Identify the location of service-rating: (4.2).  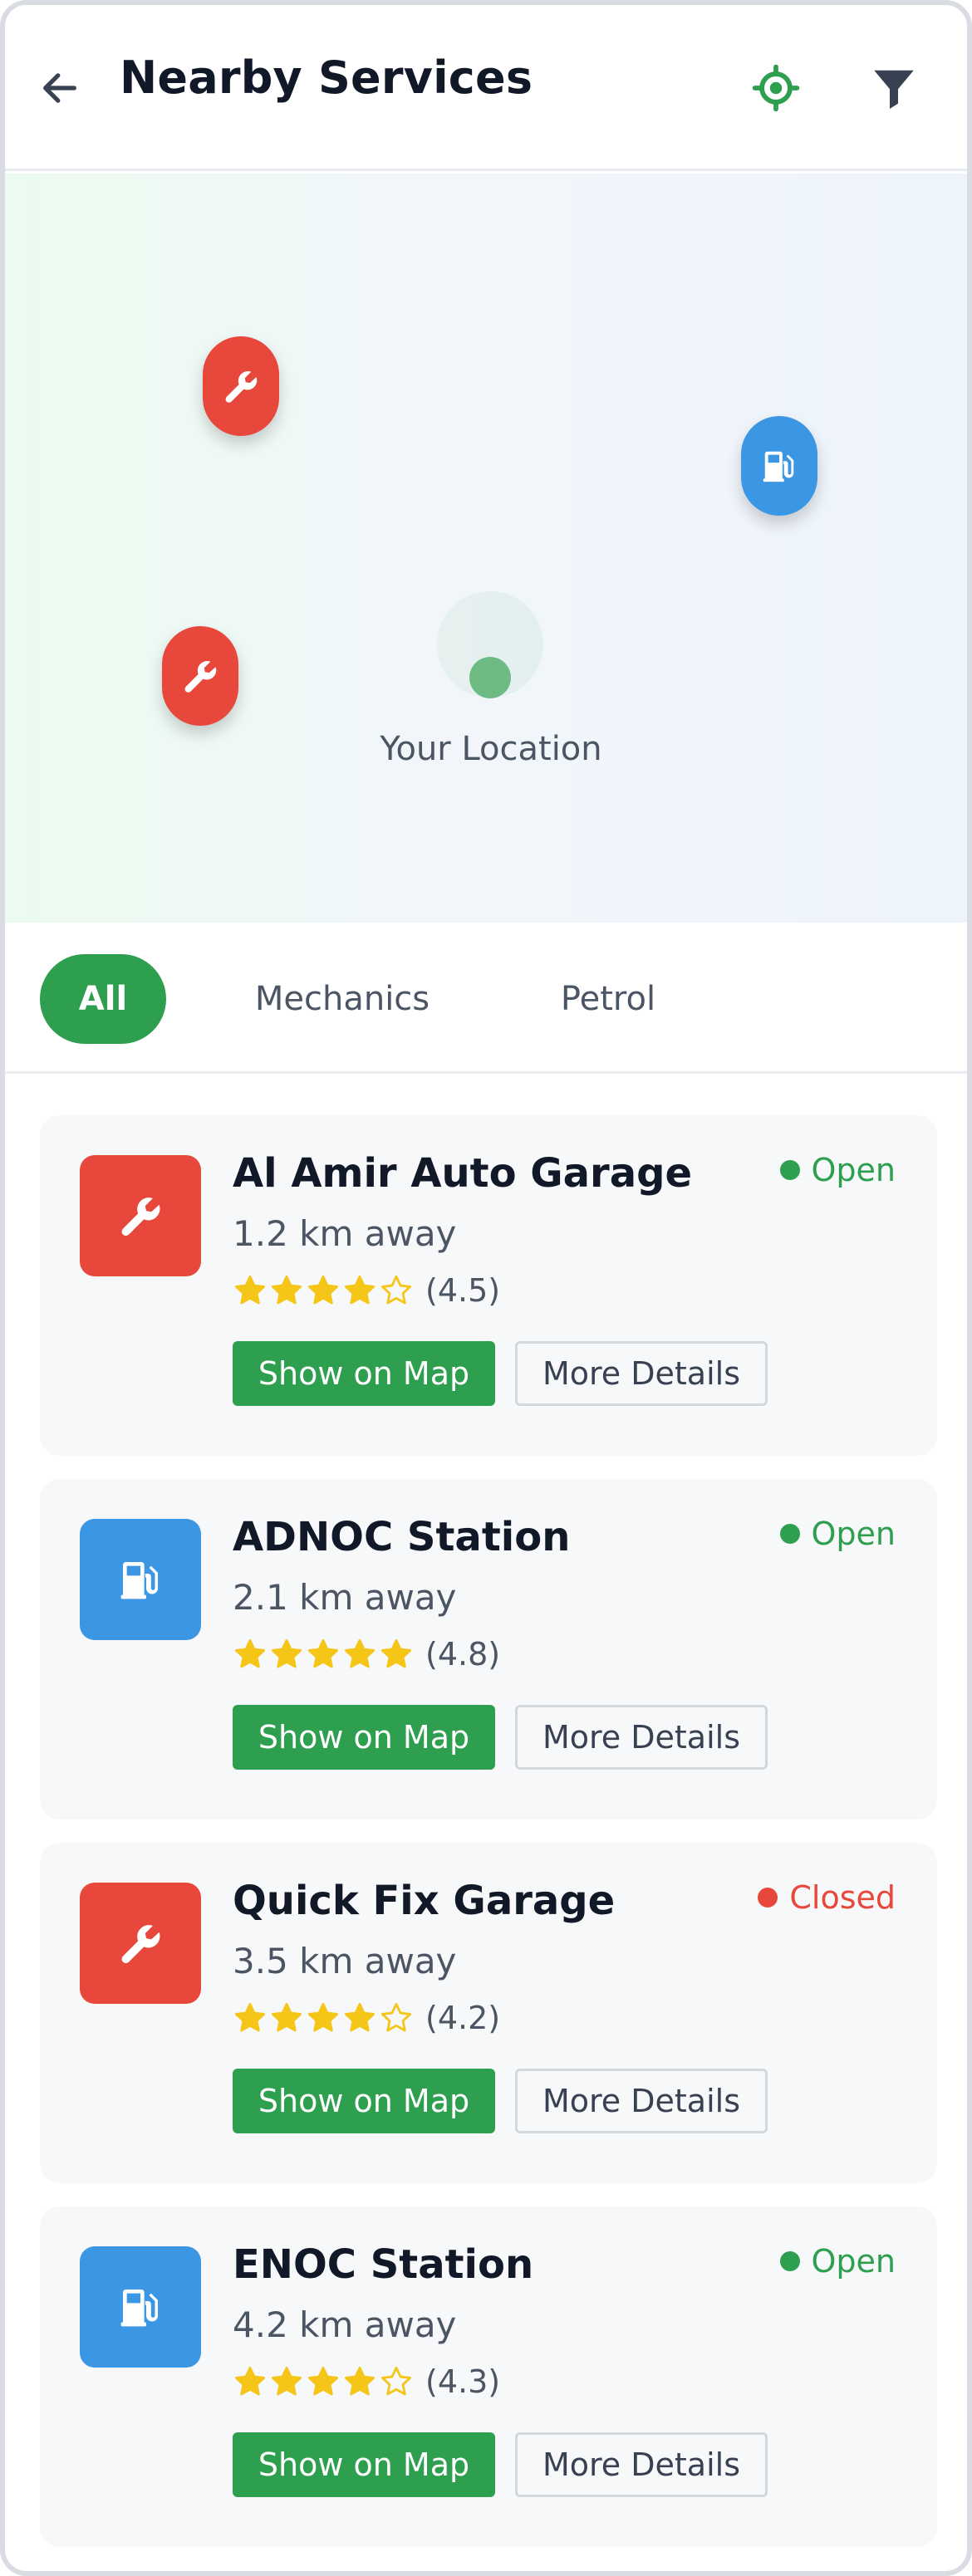
(366, 2018).